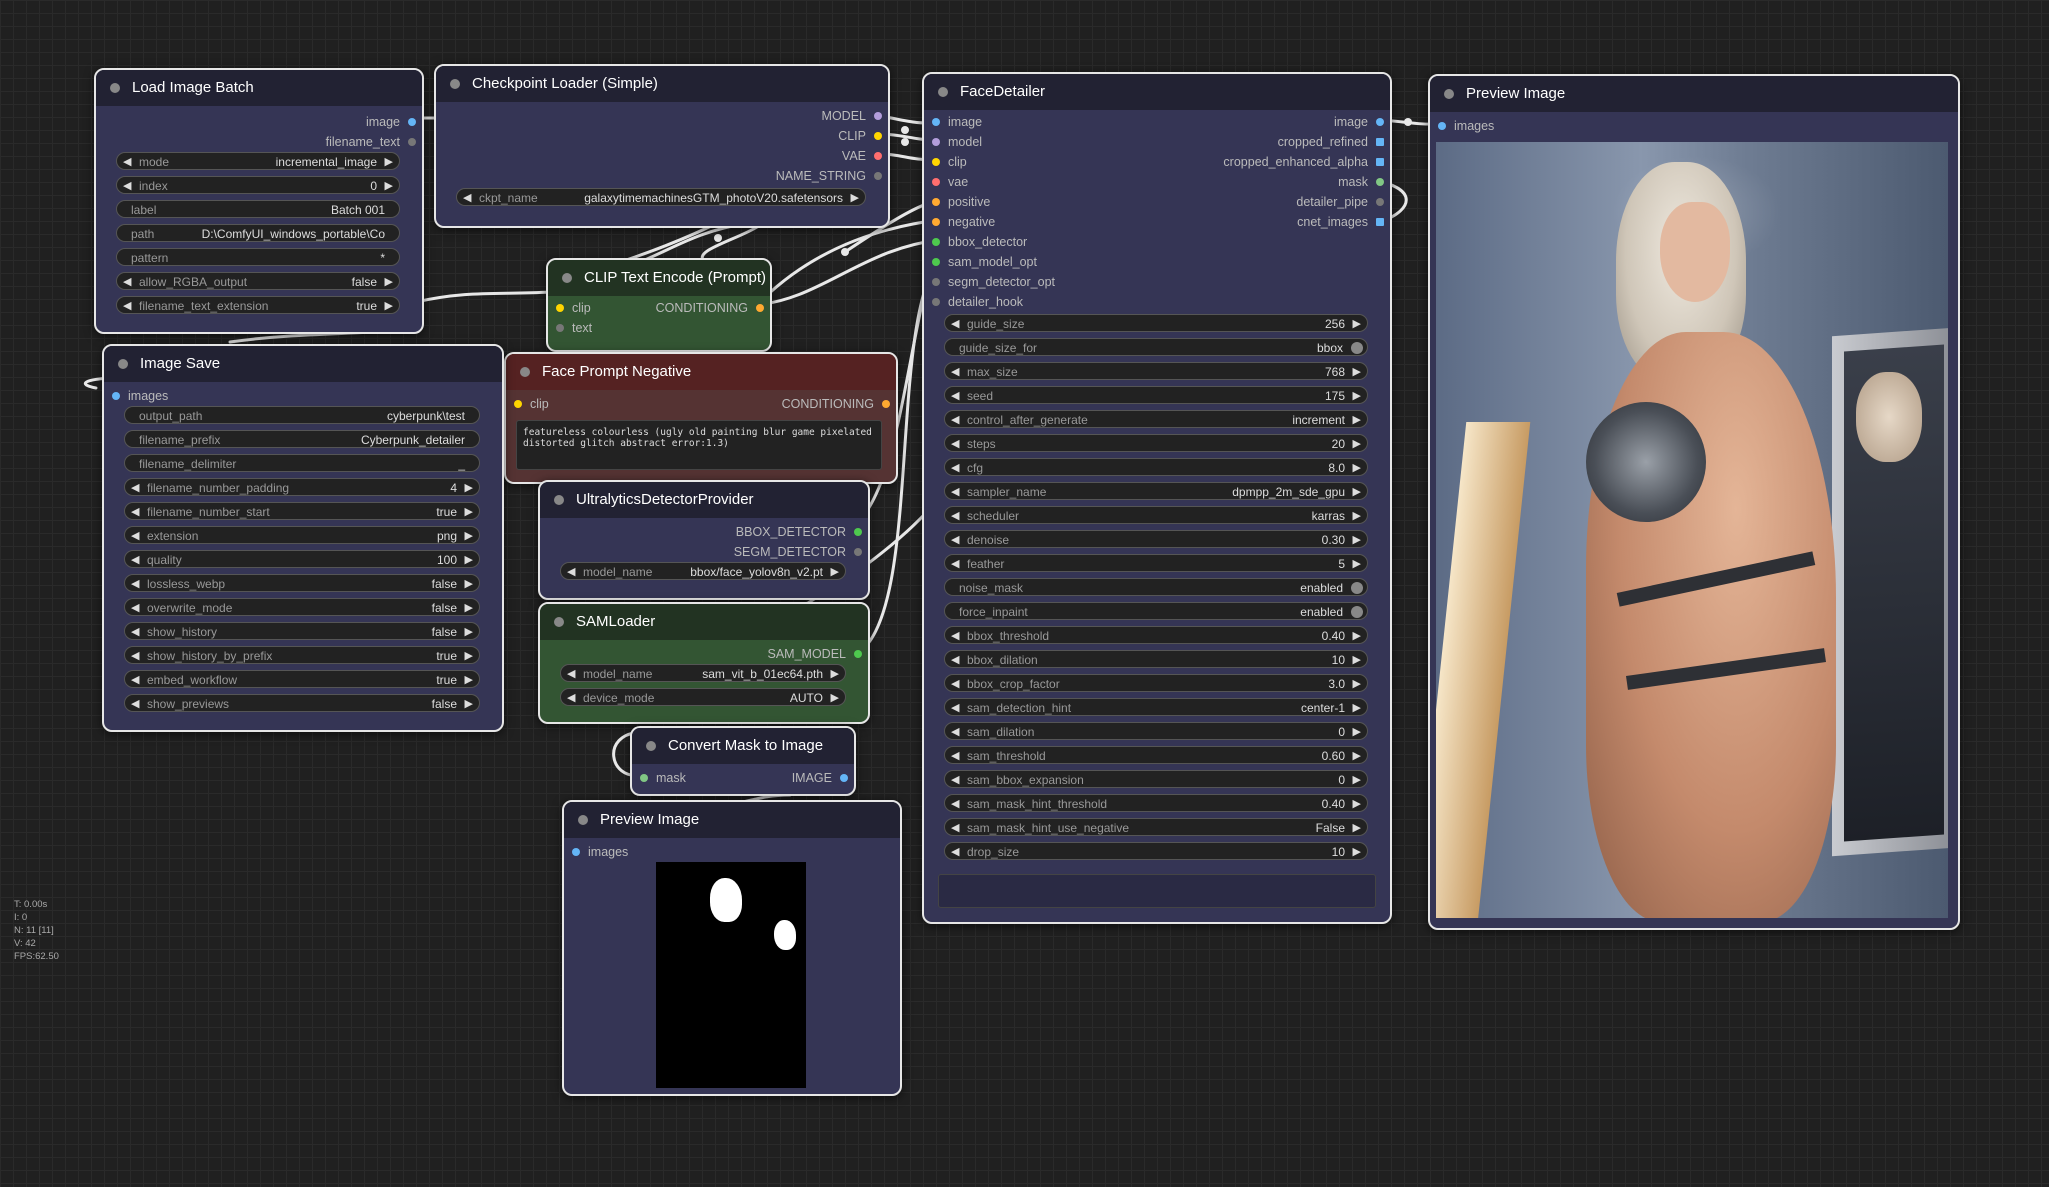 The image size is (2049, 1187). Describe the element at coordinates (1156, 755) in the screenshot. I see `widget-sam-threshold: ◀ sam_threshold 0.60 ▶` at that location.